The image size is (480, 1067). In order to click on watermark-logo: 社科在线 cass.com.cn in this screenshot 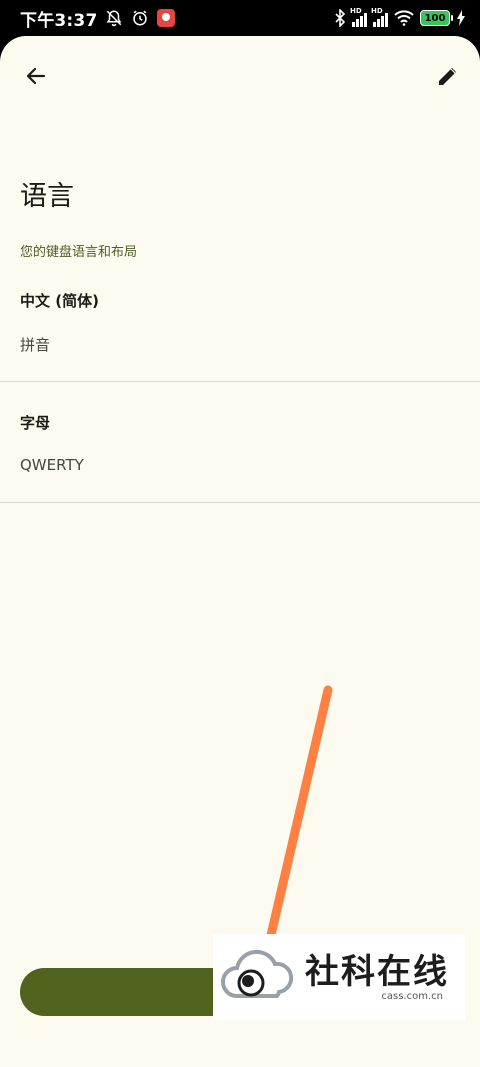, I will do `click(339, 977)`.